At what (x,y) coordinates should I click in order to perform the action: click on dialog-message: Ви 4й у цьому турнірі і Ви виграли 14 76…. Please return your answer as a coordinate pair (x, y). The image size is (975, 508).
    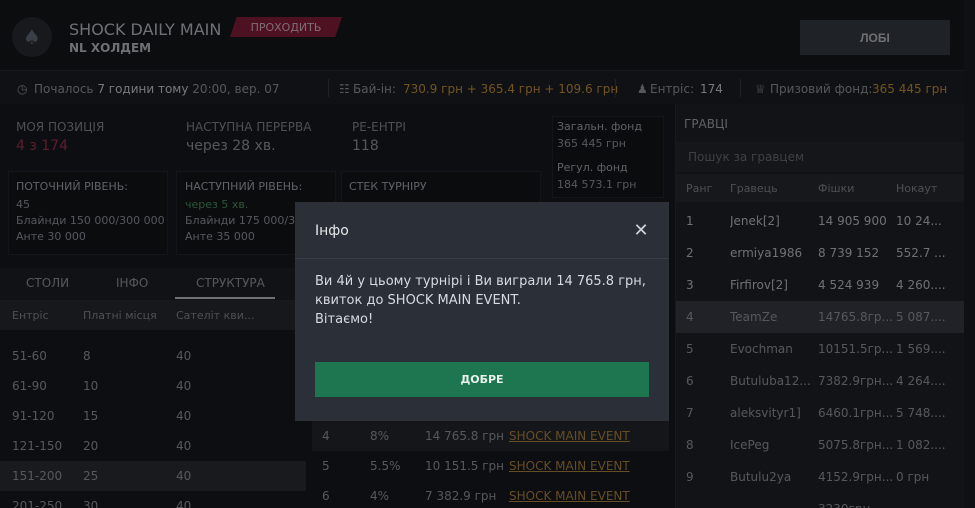
    Looking at the image, I should click on (485, 300).